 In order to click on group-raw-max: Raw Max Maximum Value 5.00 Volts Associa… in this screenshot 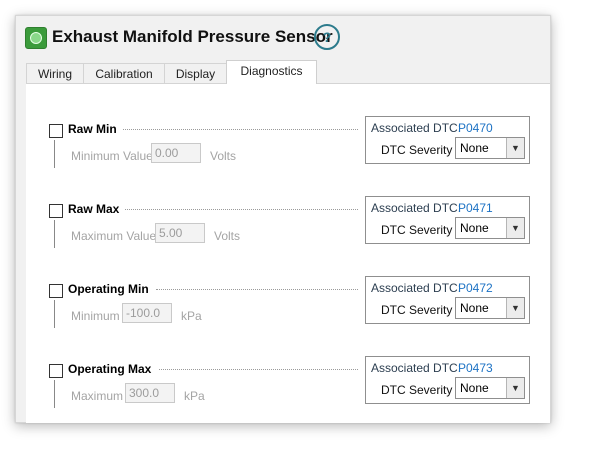, I will do `click(288, 231)`.